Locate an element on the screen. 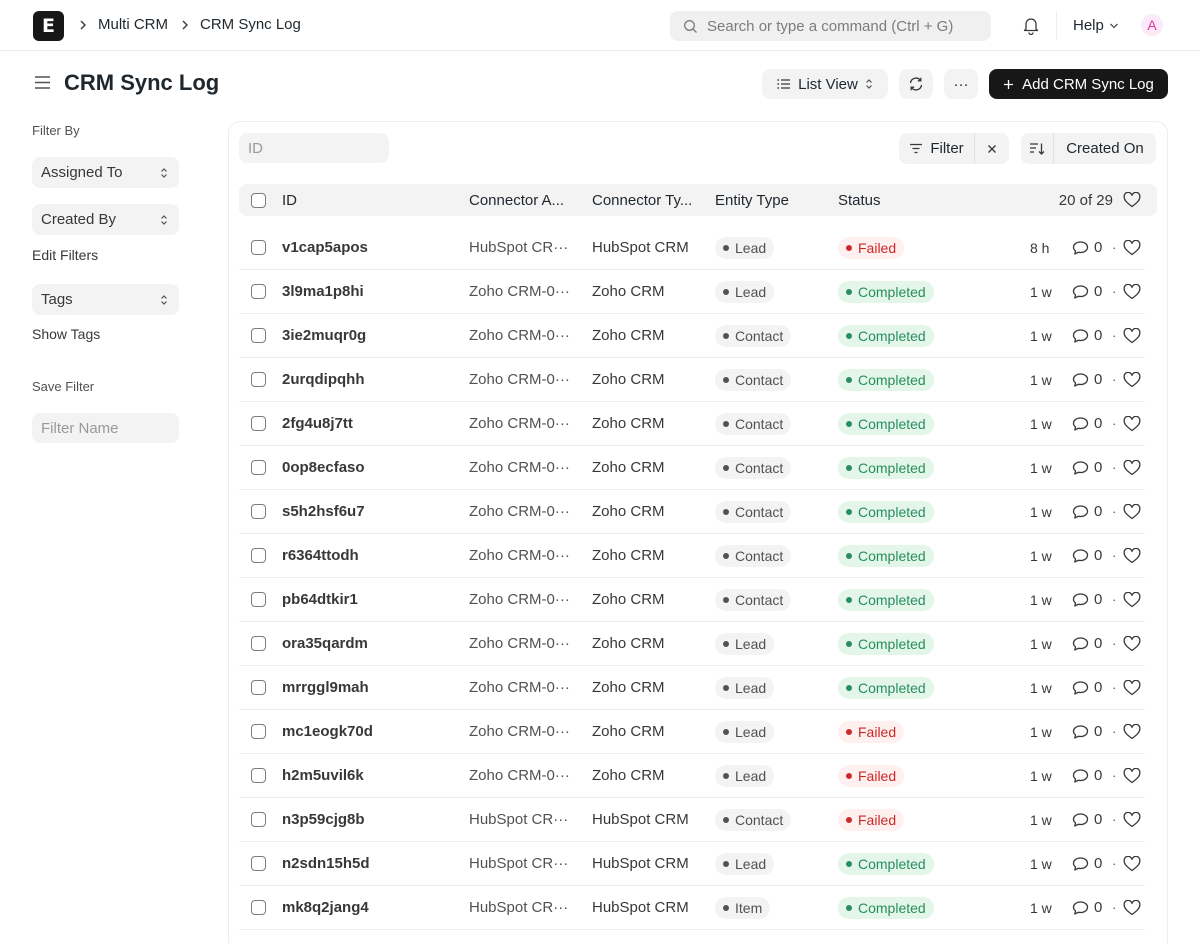  row-id: pb64dtkir1 is located at coordinates (320, 599).